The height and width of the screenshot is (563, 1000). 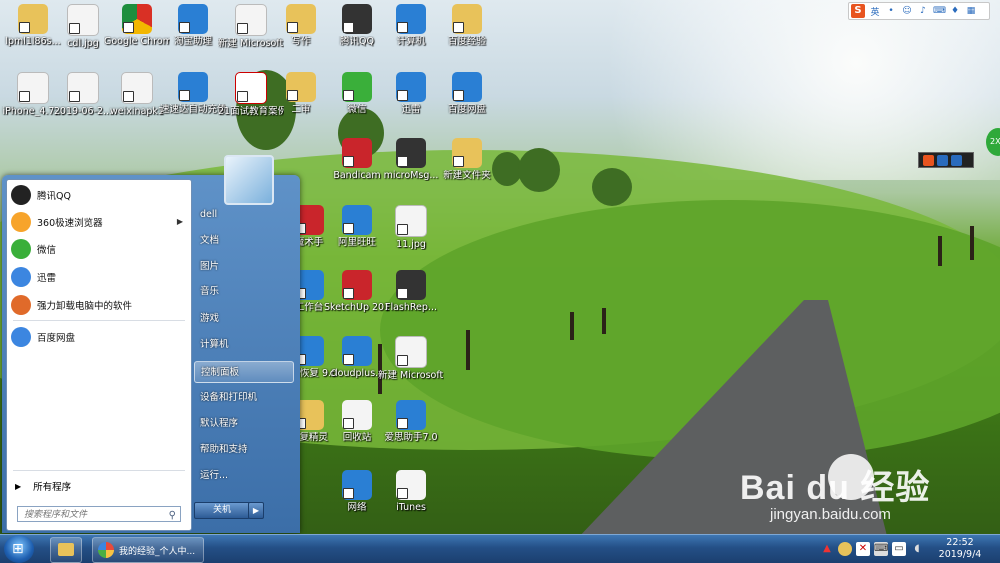 I want to click on user-picture, so click(x=249, y=180).